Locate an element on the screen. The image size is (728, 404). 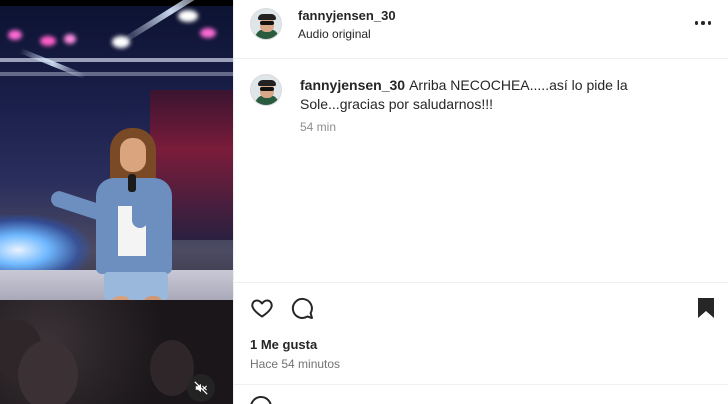
like-button is located at coordinates (262, 308).